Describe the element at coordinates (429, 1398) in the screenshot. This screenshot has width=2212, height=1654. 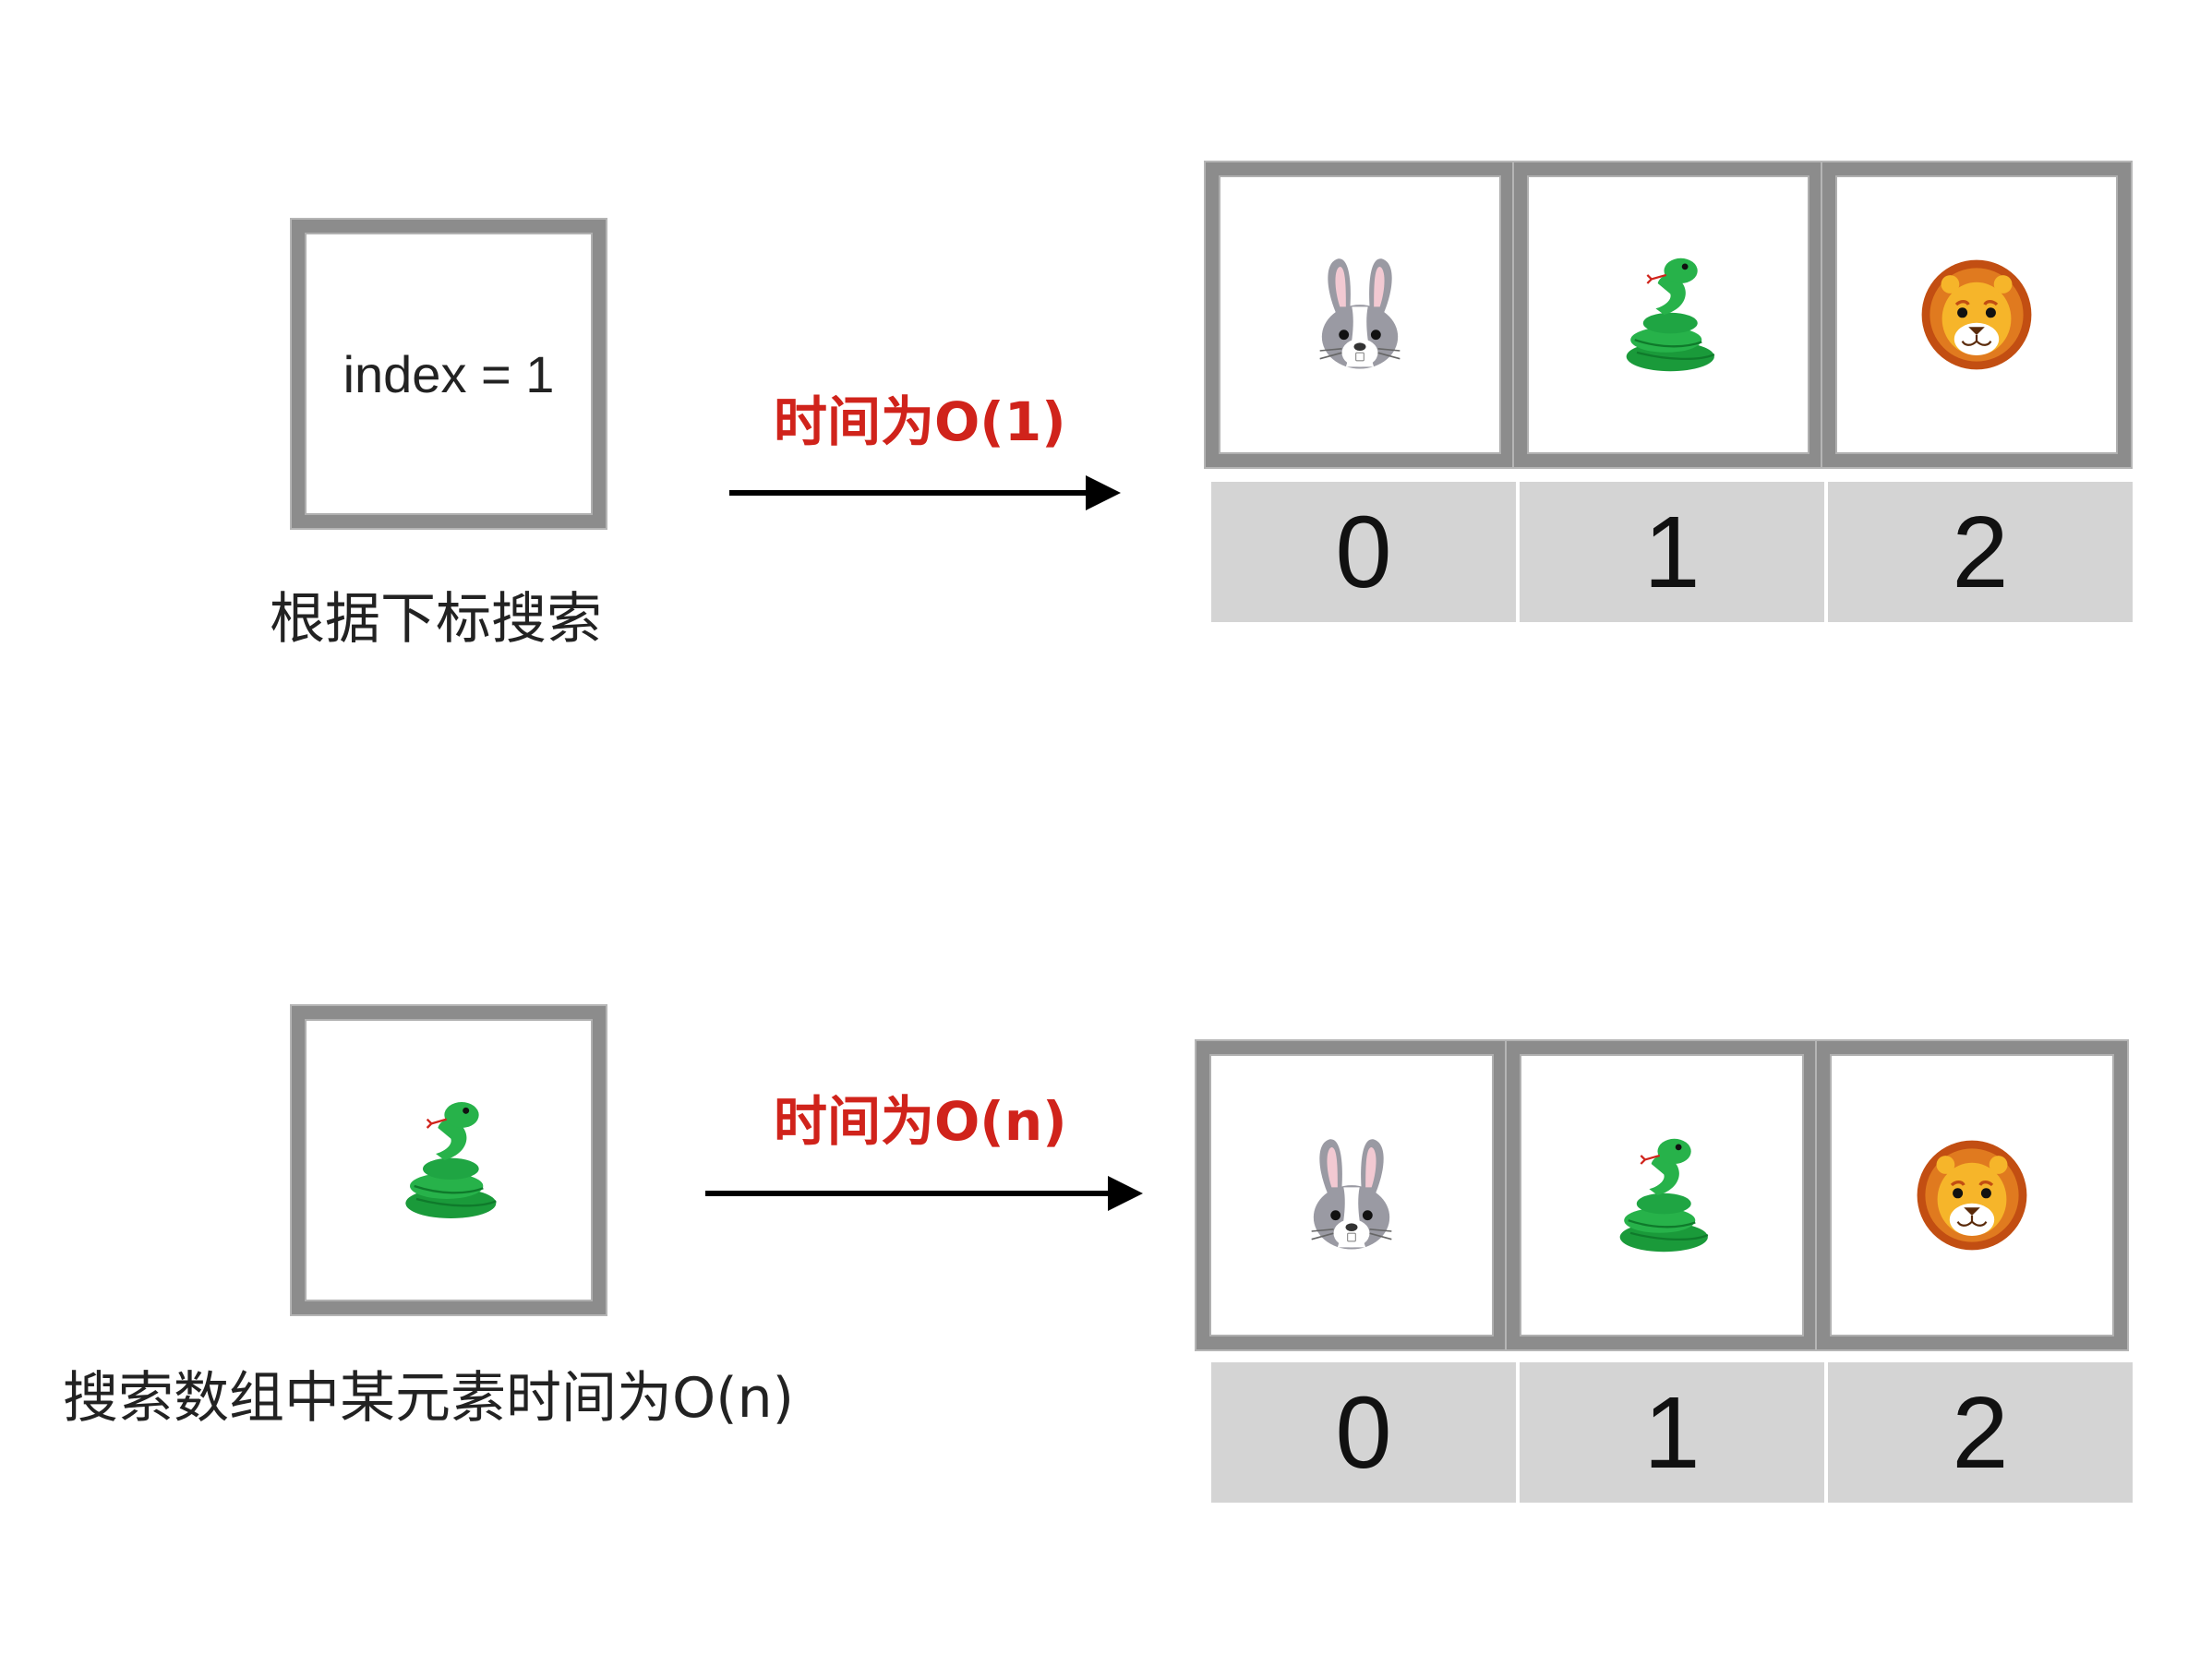
I see `bottom-caption: 搜索数组中某元素时间为O(n)` at that location.